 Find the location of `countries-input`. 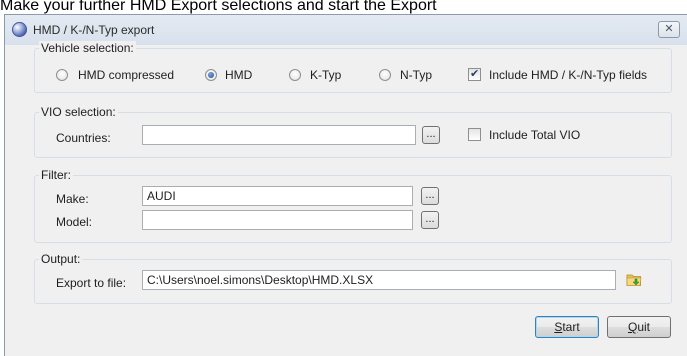

countries-input is located at coordinates (279, 135).